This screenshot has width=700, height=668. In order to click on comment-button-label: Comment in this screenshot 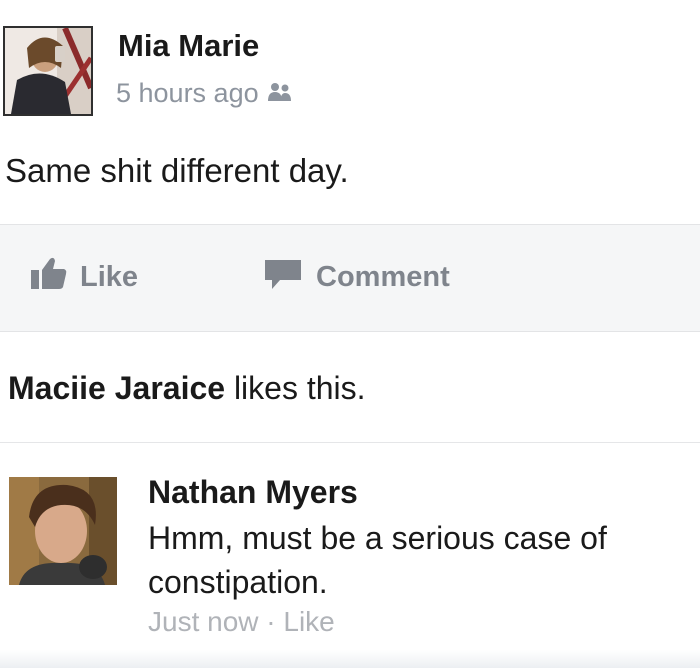, I will do `click(383, 276)`.